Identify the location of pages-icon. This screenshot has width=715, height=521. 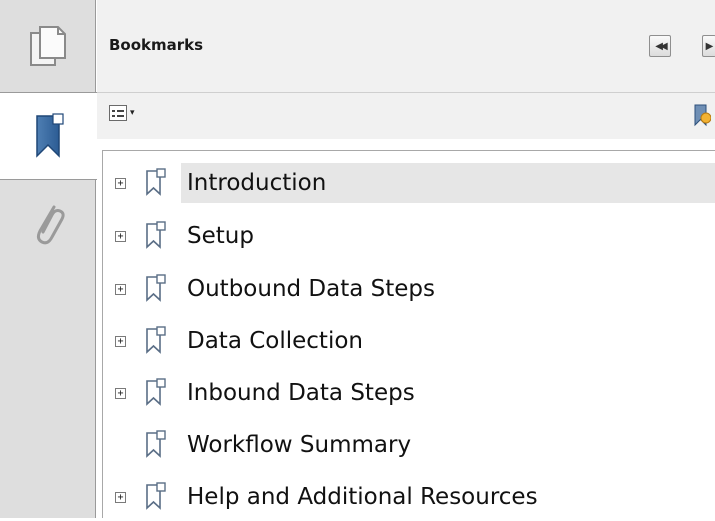
(48, 46).